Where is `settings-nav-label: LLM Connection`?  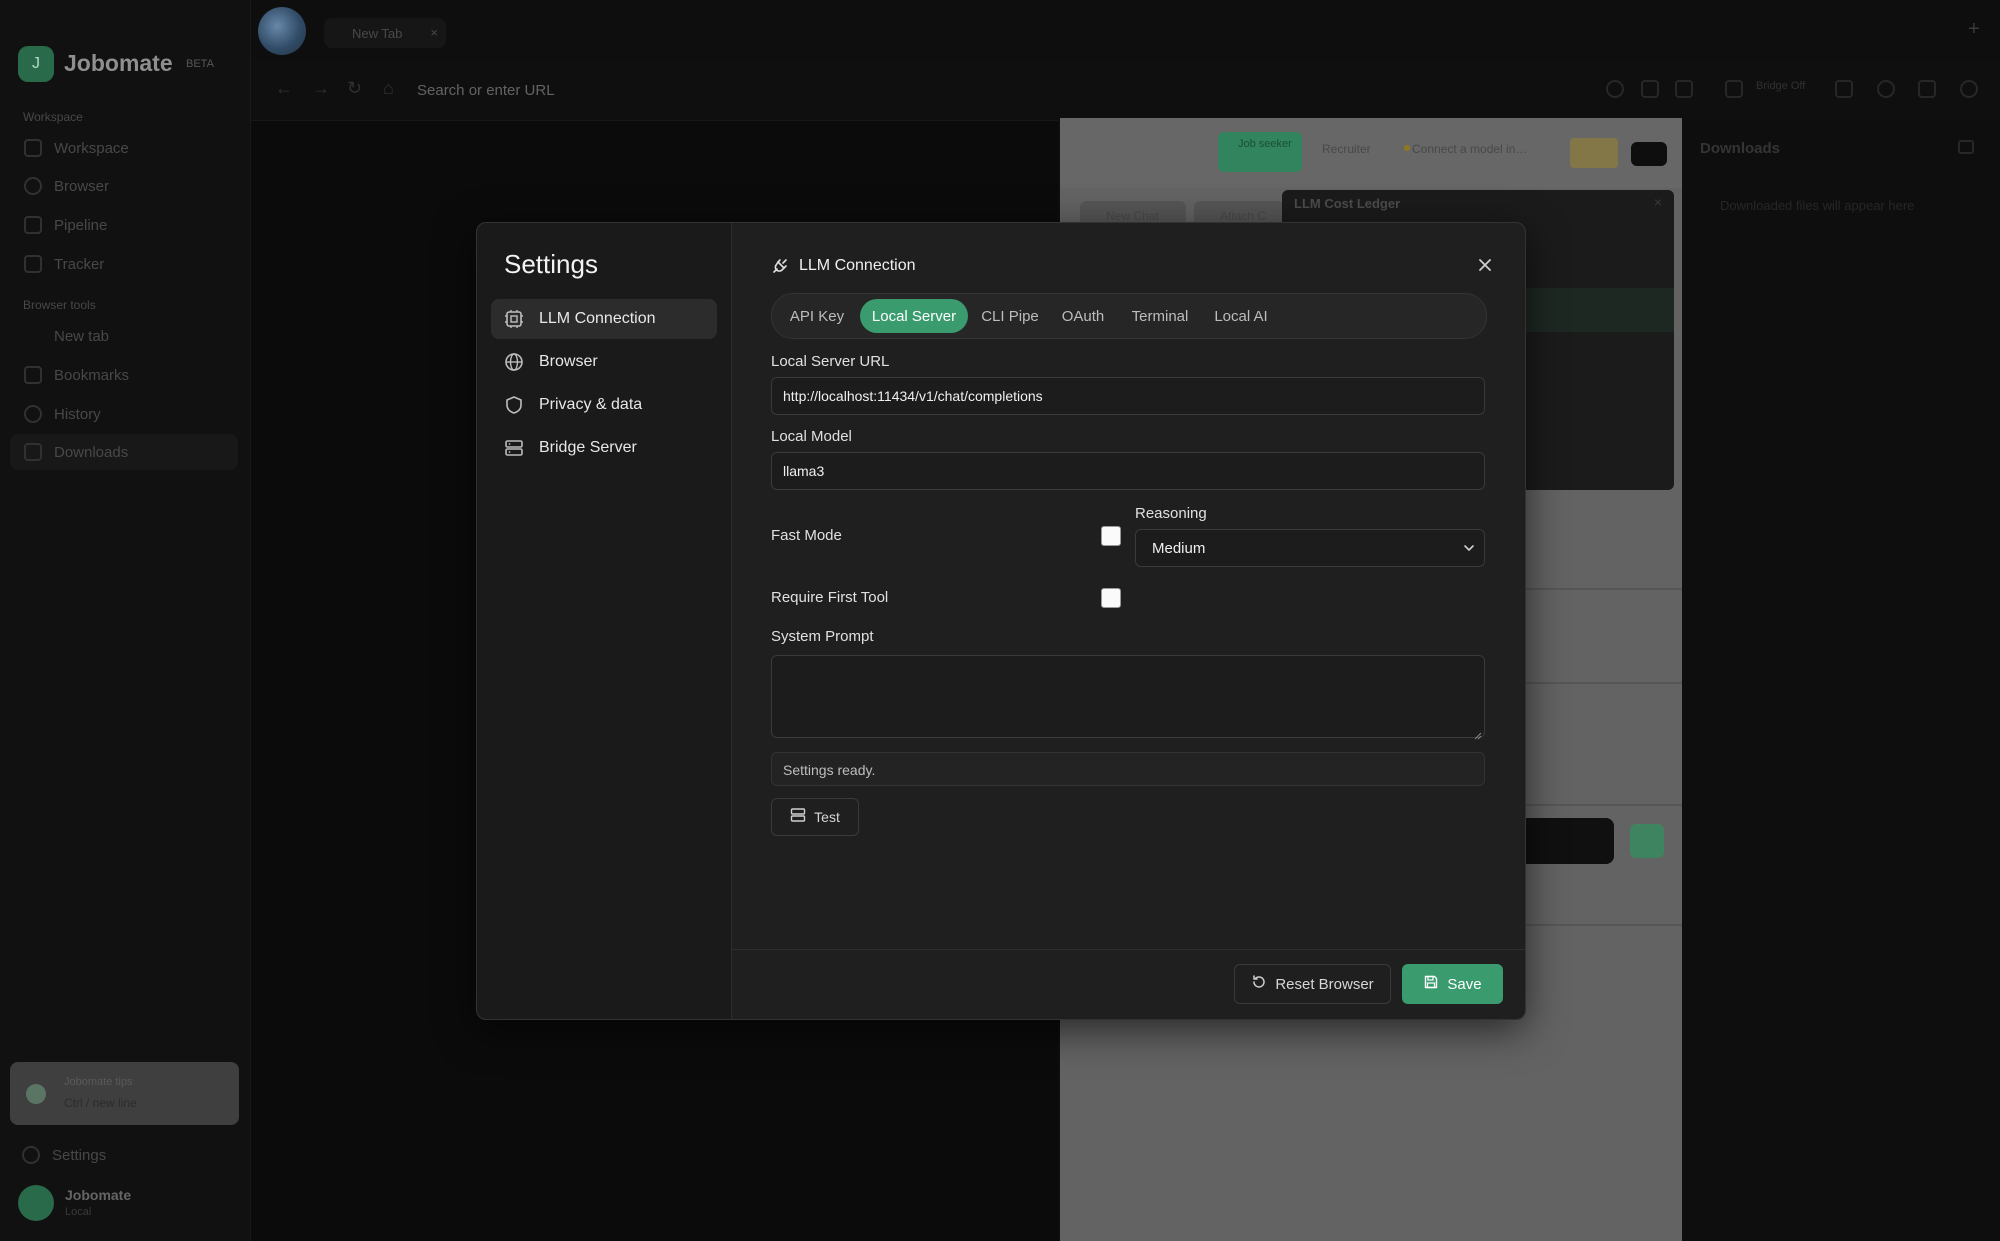 settings-nav-label: LLM Connection is located at coordinates (597, 318).